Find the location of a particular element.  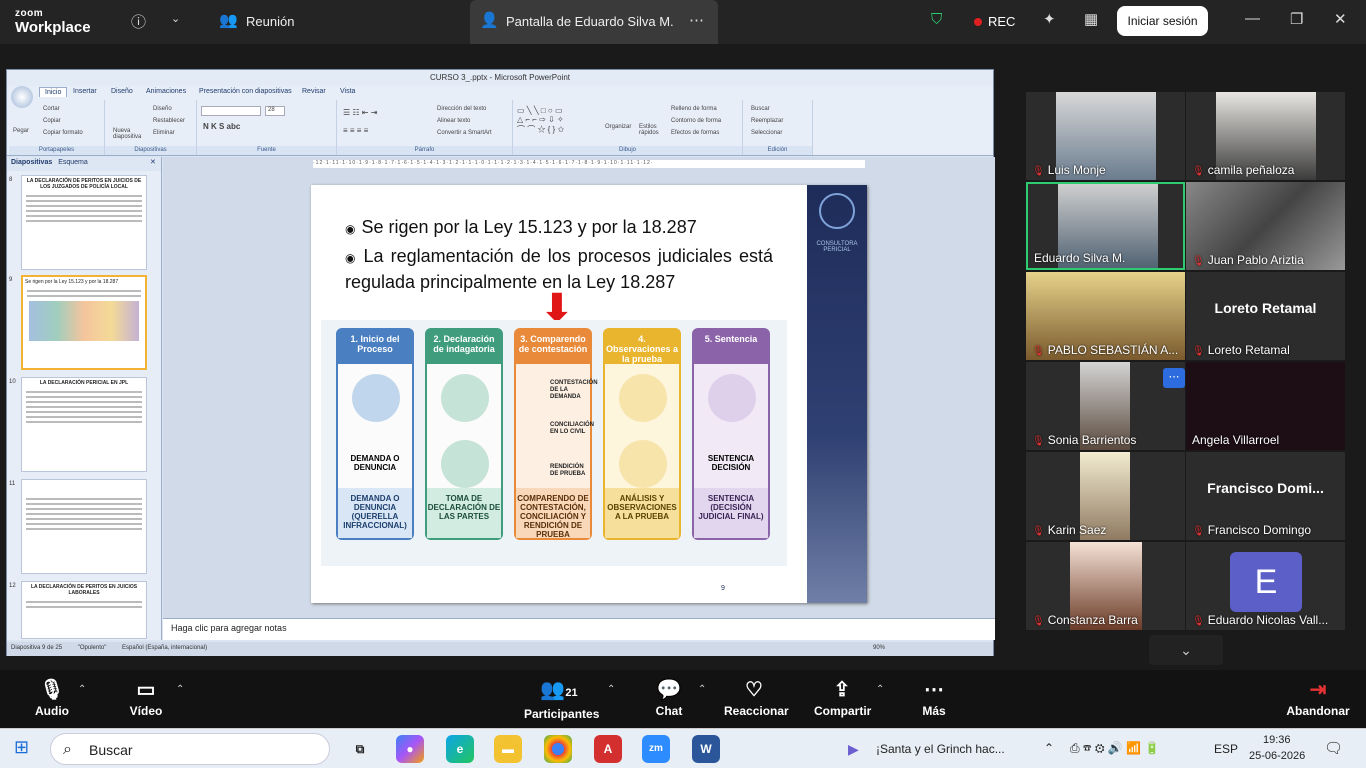

shield-icon: ⛉ is located at coordinates (936, 19).